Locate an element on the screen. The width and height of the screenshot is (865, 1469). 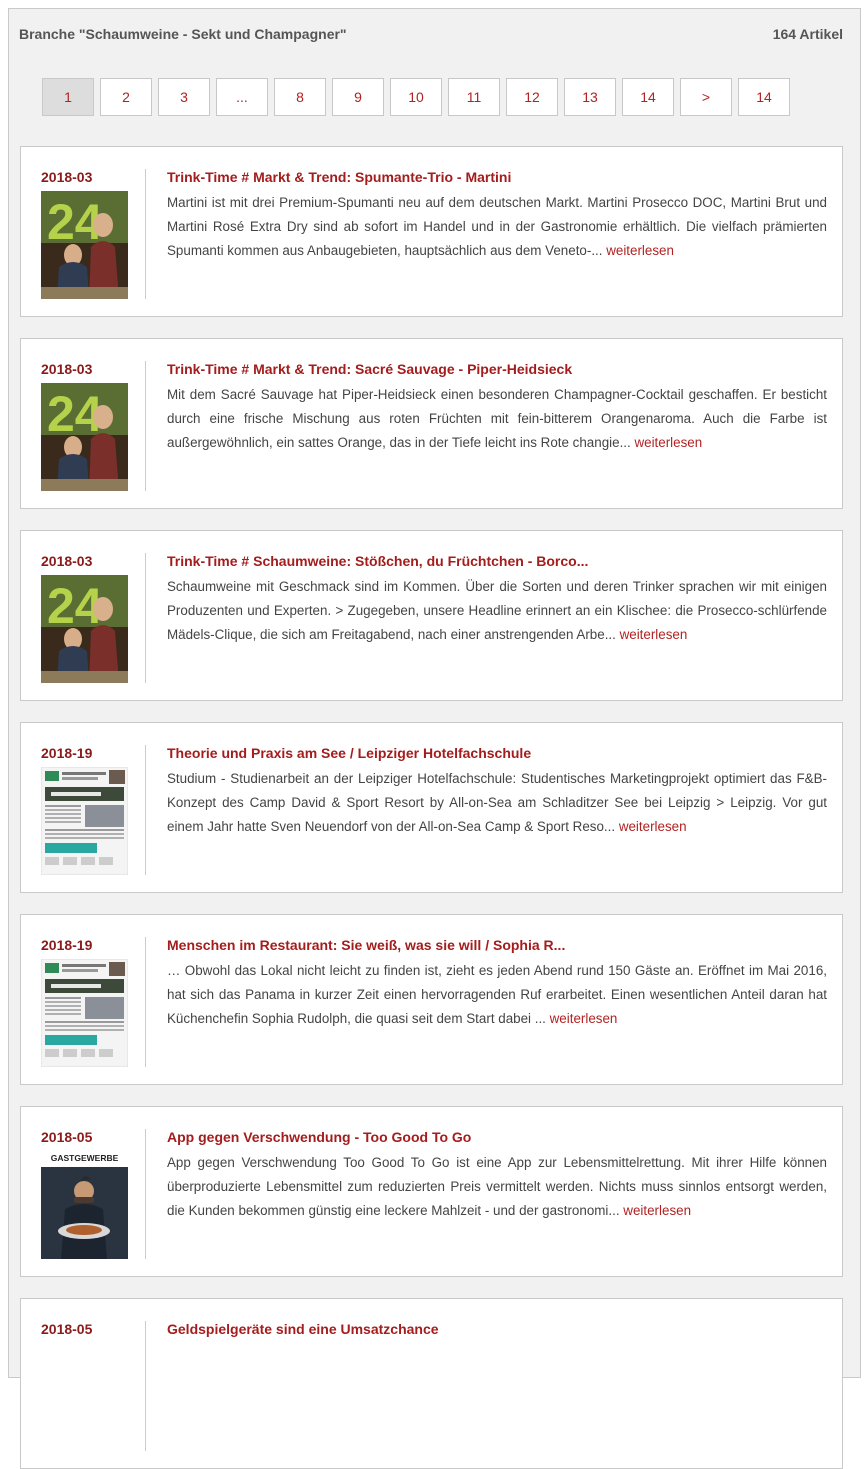
page-12-button: 12 is located at coordinates (532, 97).